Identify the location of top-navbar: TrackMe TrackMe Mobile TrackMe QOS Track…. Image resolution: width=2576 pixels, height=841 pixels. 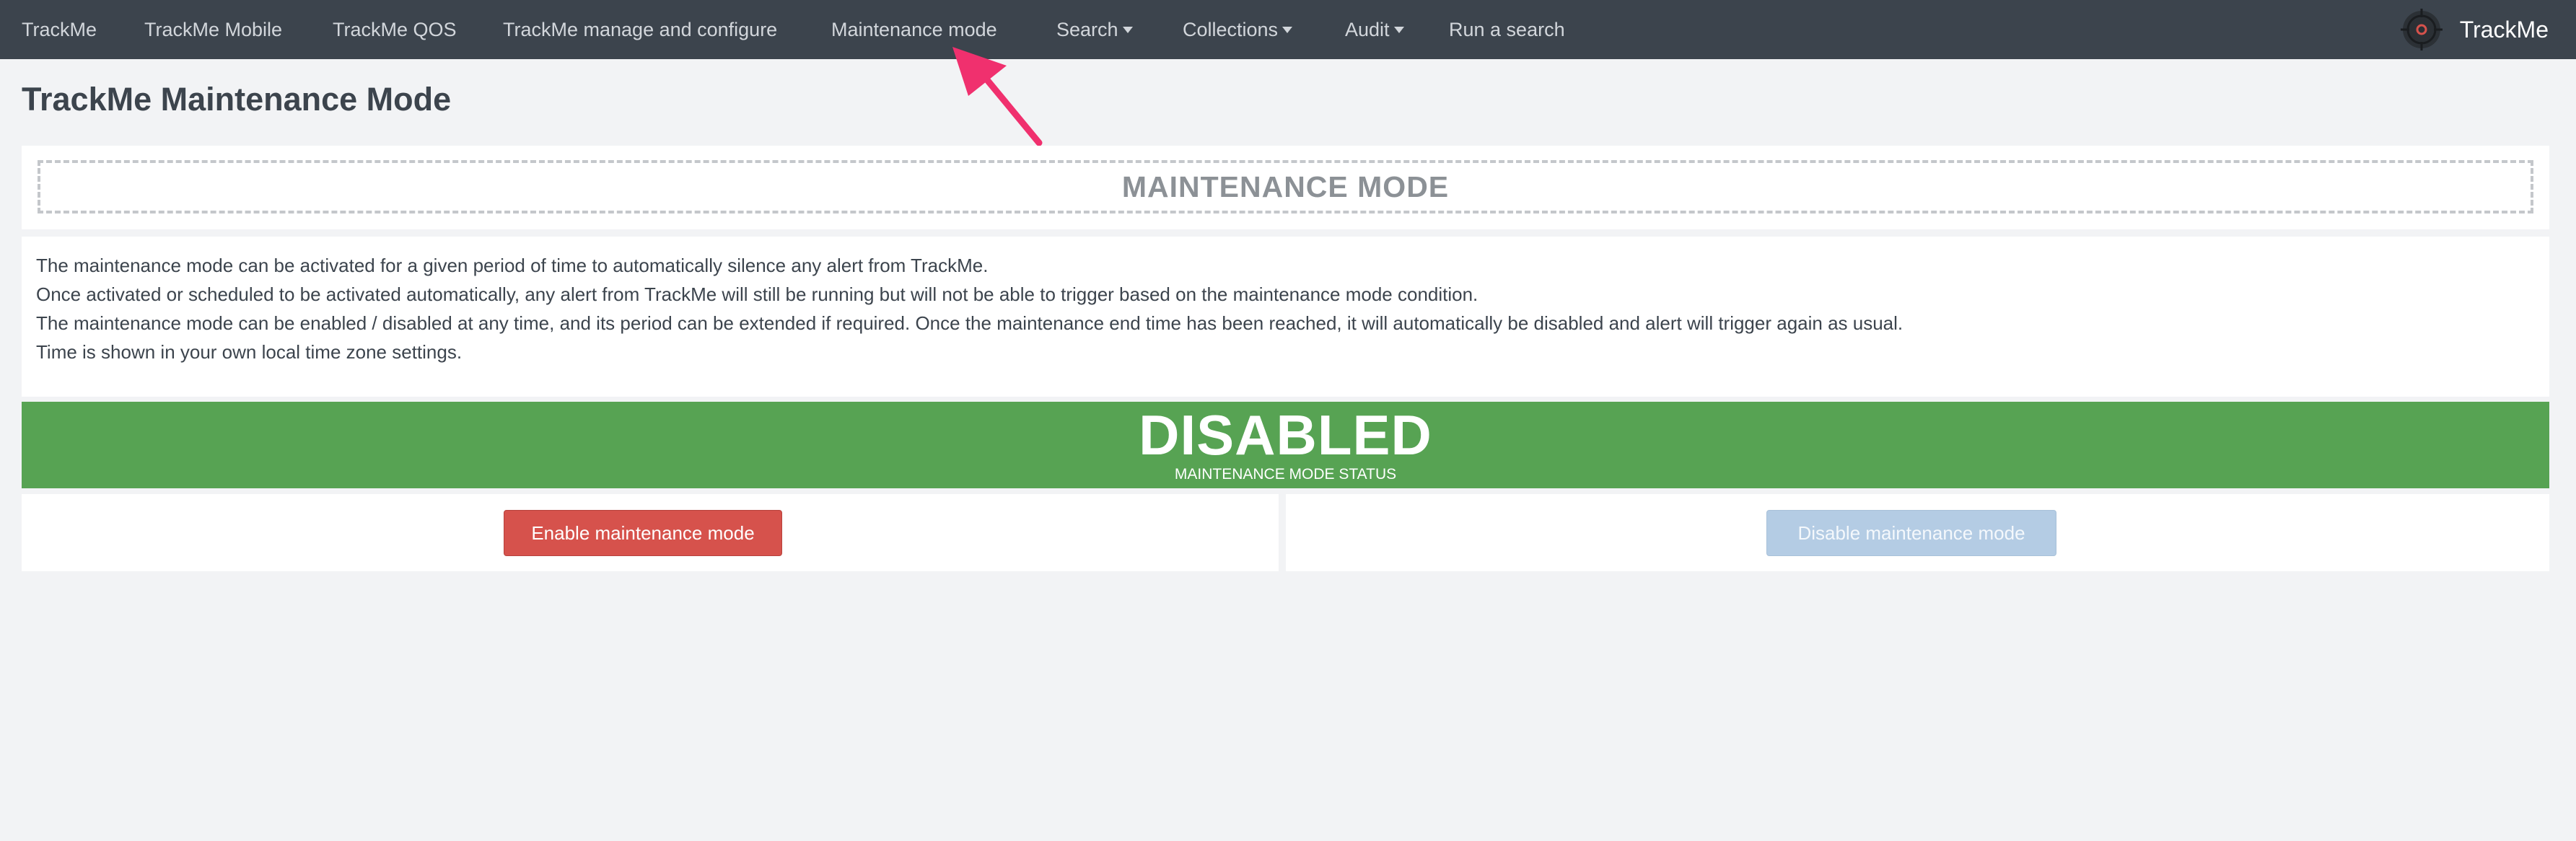
(1288, 29).